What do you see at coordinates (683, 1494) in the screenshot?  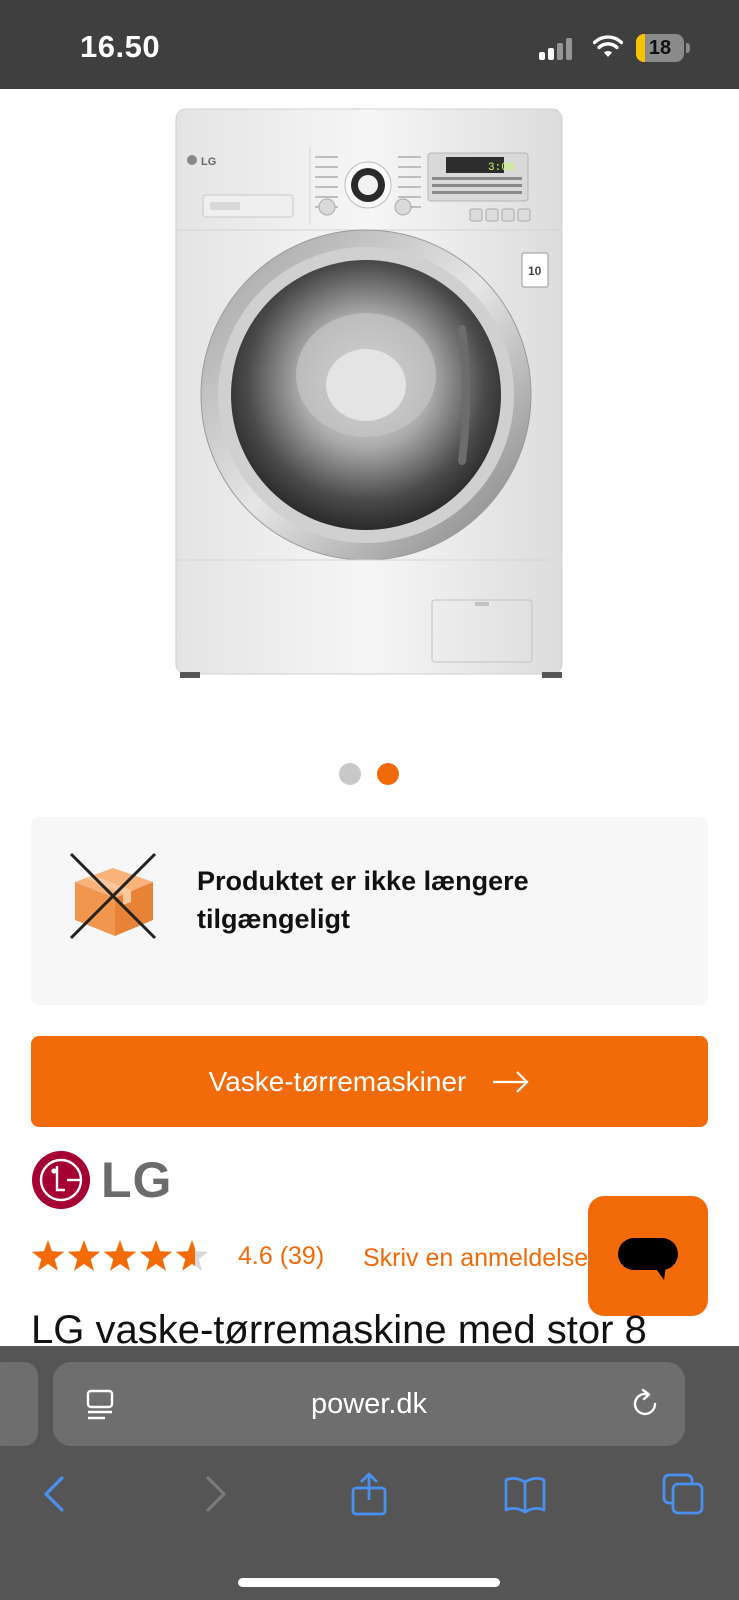 I see `tabs-icon` at bounding box center [683, 1494].